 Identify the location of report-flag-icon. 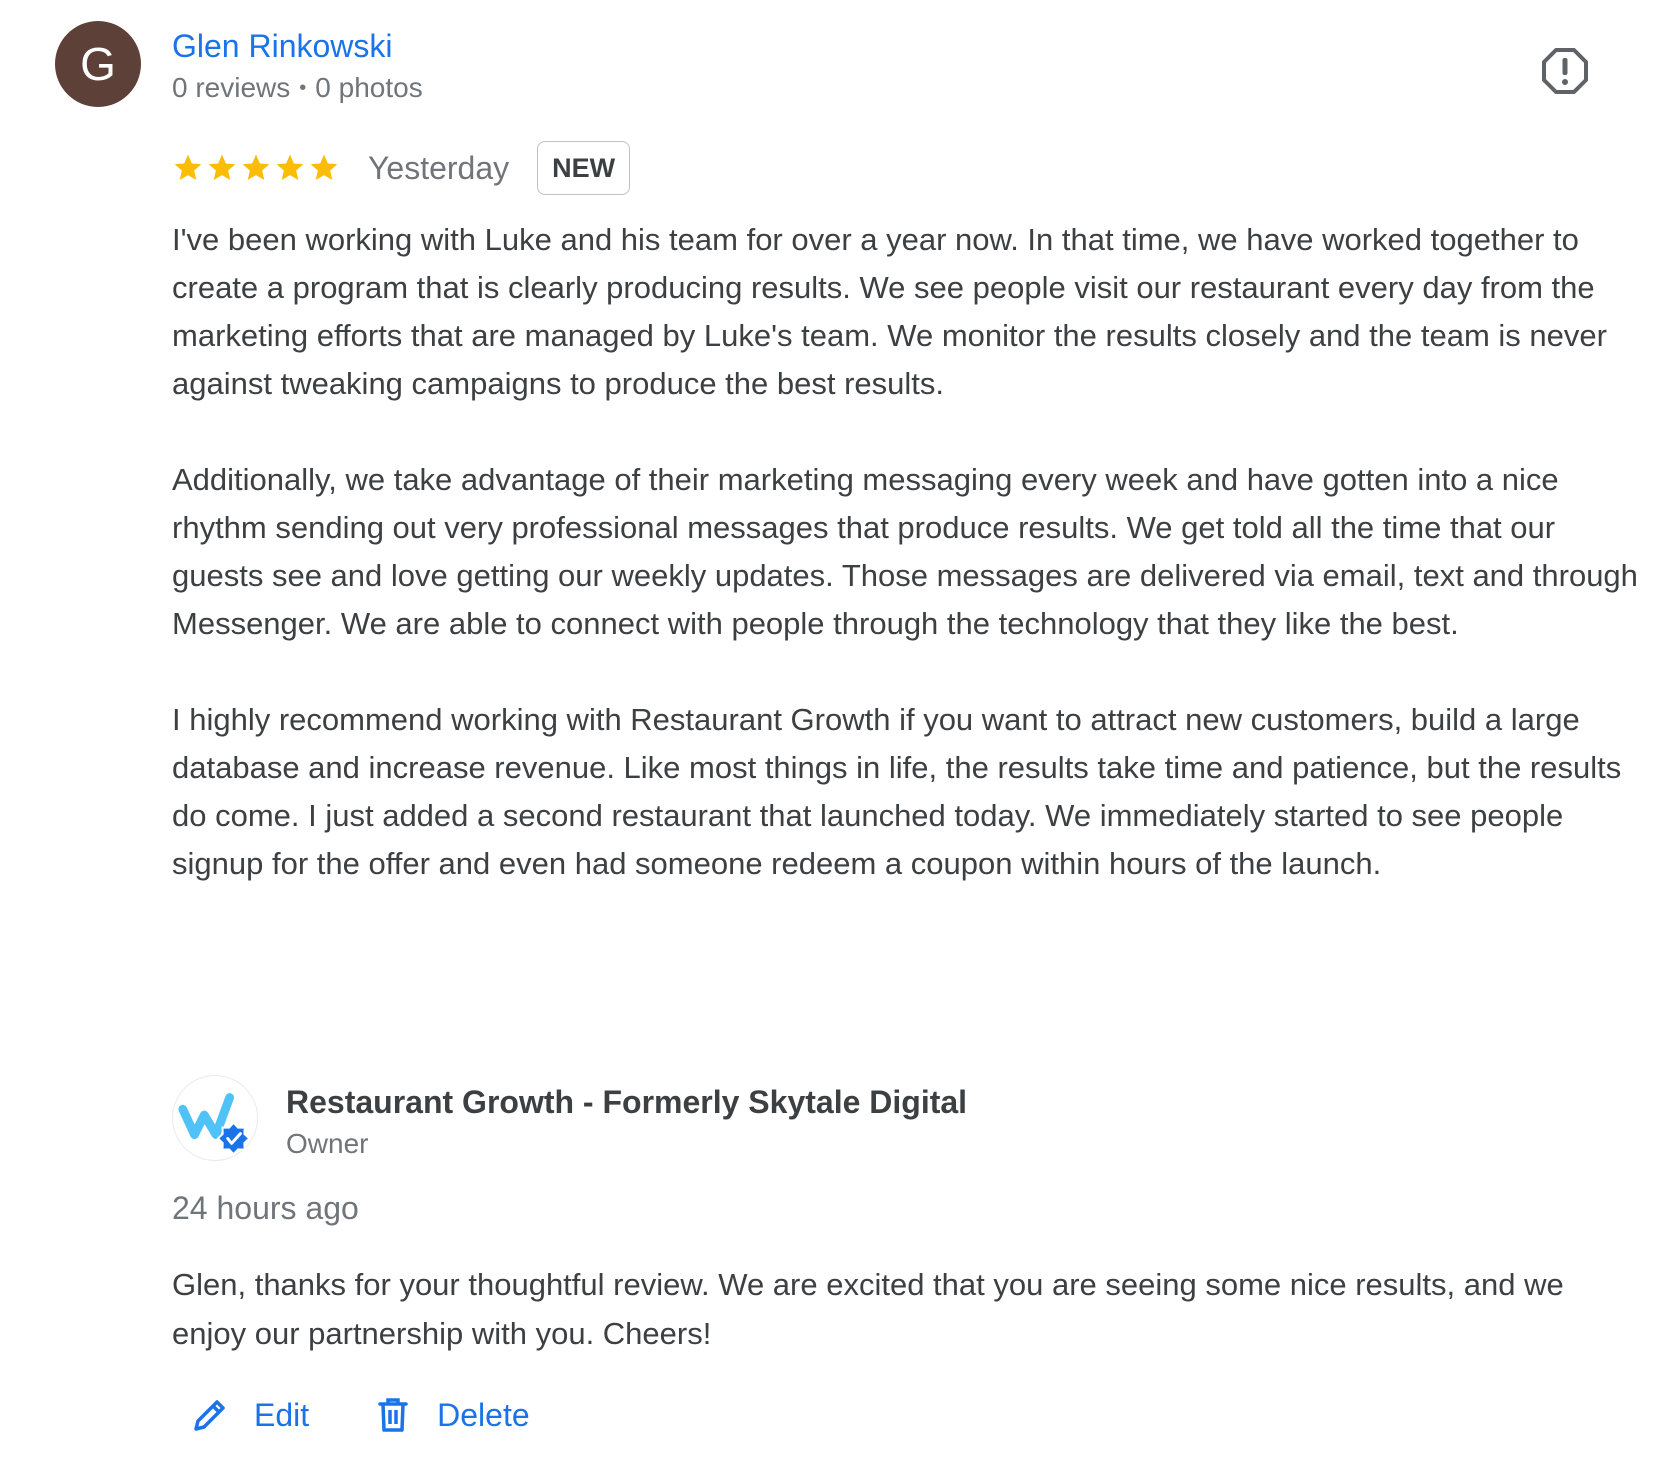
(1565, 71).